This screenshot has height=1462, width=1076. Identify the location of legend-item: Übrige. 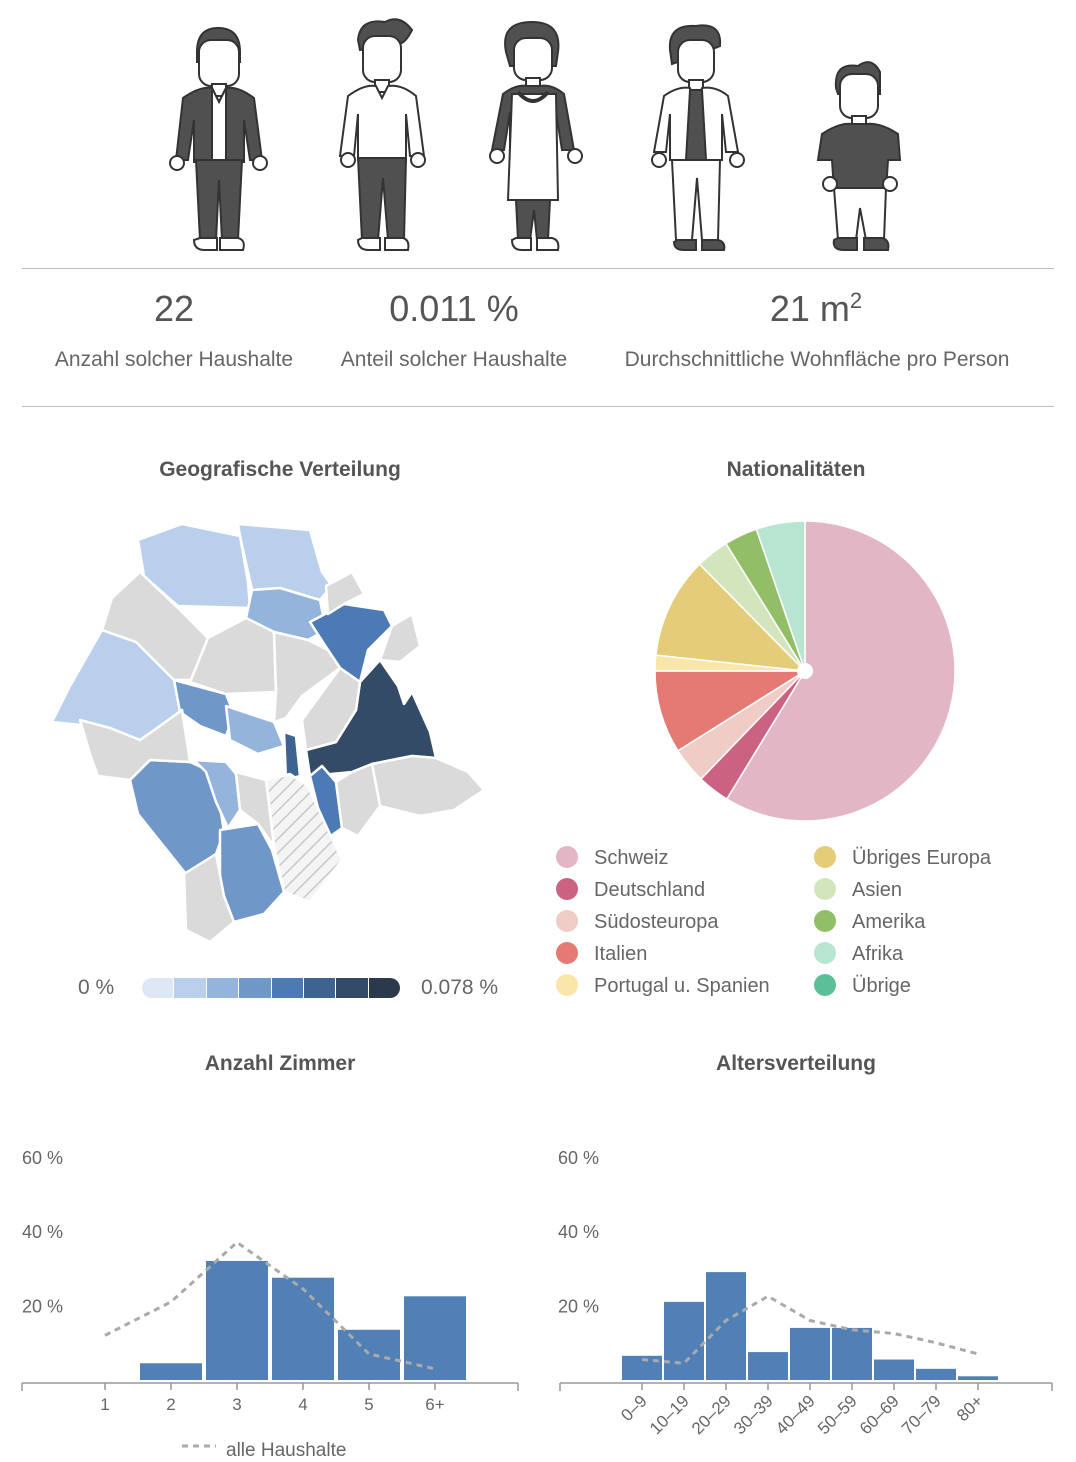
(862, 986).